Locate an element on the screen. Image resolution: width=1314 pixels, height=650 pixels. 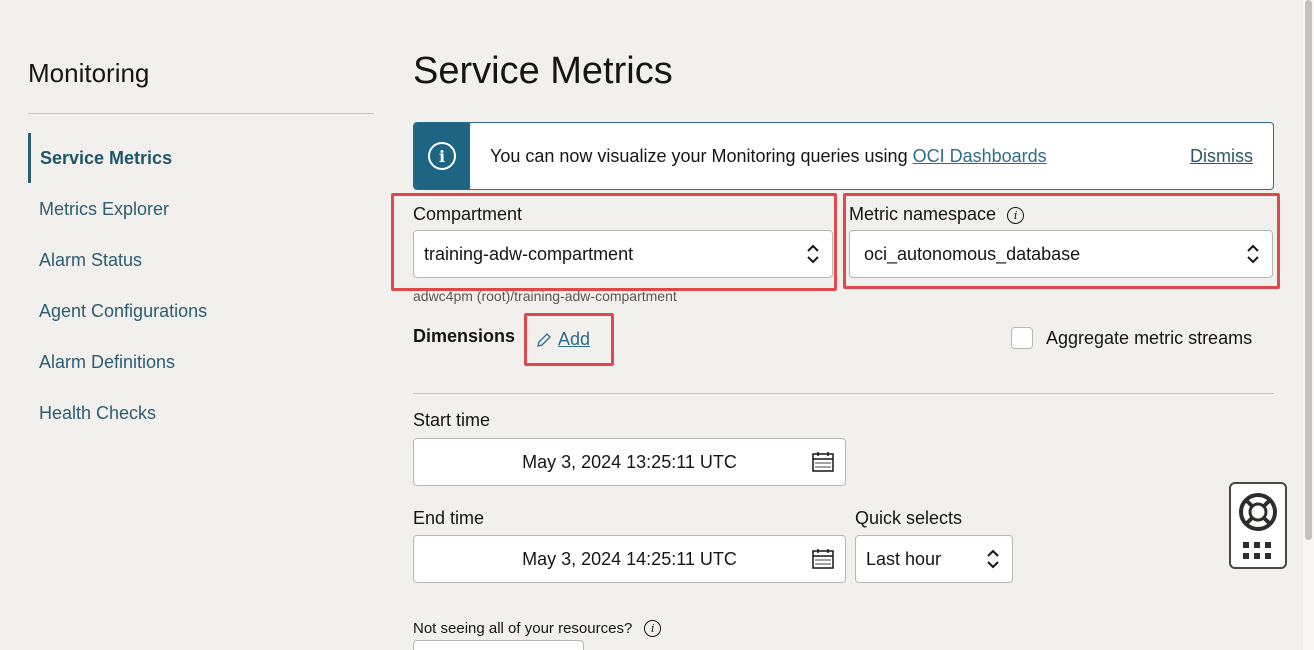
sidebar-item-label: Metrics Explorer is located at coordinates (104, 209).